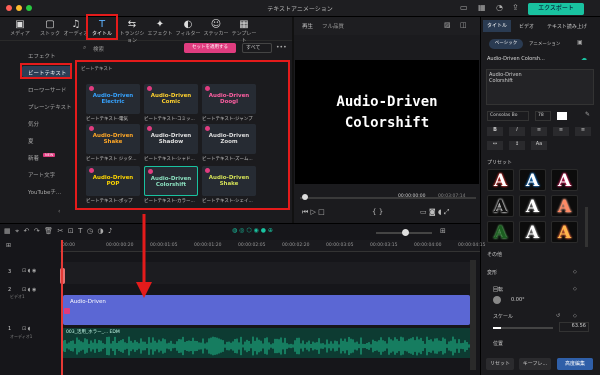  What do you see at coordinates (499, 7) in the screenshot?
I see `notification-icon: ◔` at bounding box center [499, 7].